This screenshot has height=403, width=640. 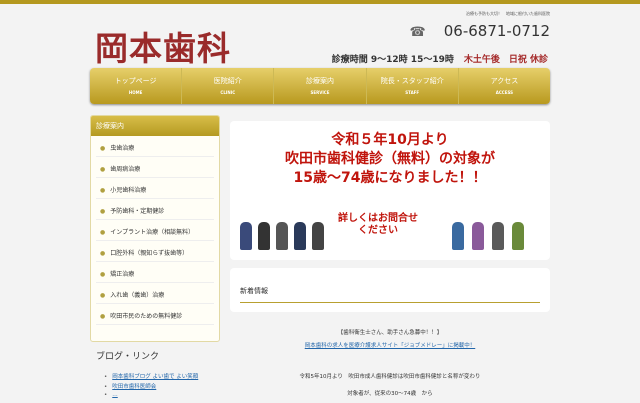 I want to click on sidebar-title: 診療案内, so click(x=155, y=126).